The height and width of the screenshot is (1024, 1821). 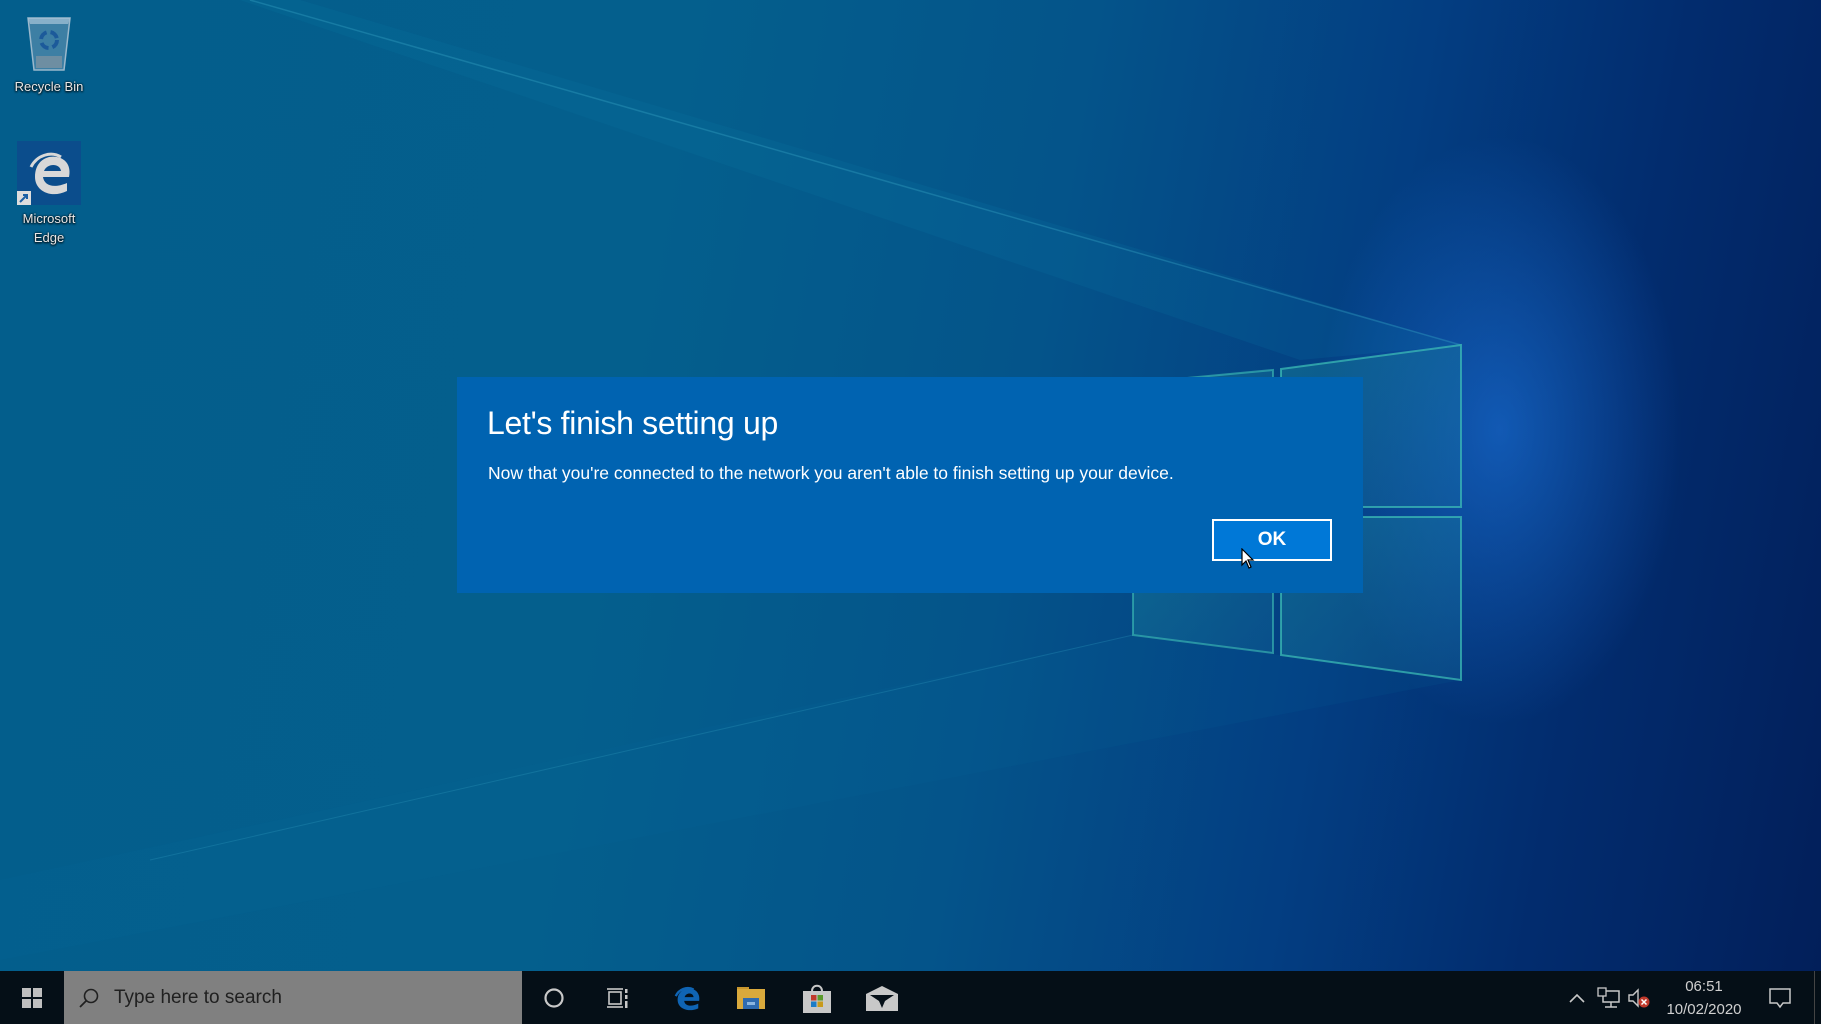 I want to click on search-placeholder: Type here to search, so click(x=198, y=997).